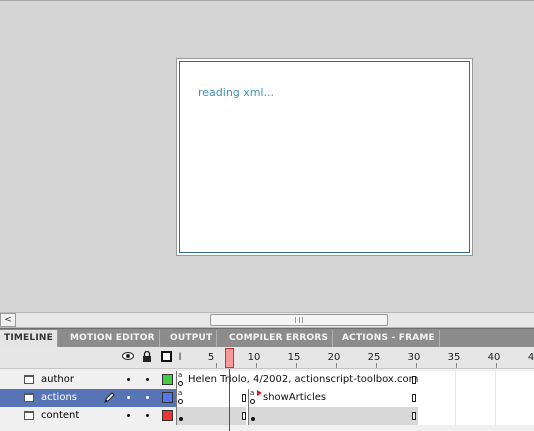 This screenshot has width=534, height=431. I want to click on lock-icon, so click(147, 358).